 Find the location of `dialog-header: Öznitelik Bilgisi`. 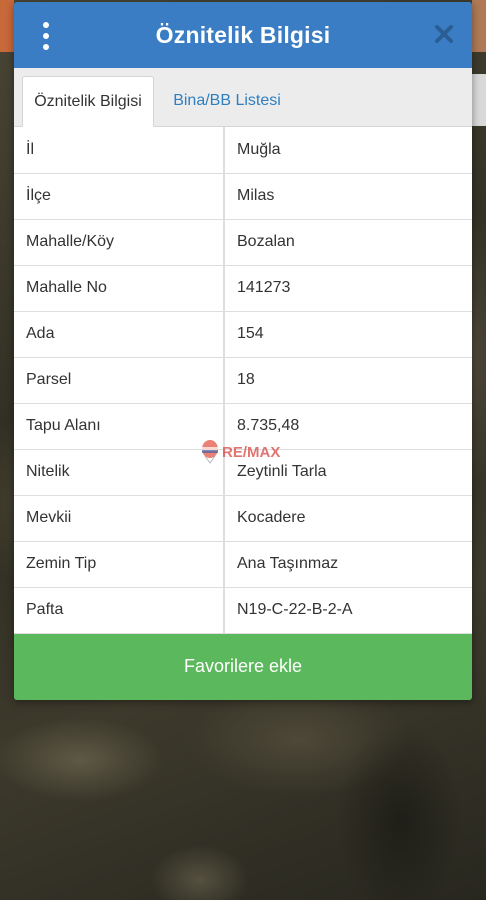

dialog-header: Öznitelik Bilgisi is located at coordinates (243, 35).